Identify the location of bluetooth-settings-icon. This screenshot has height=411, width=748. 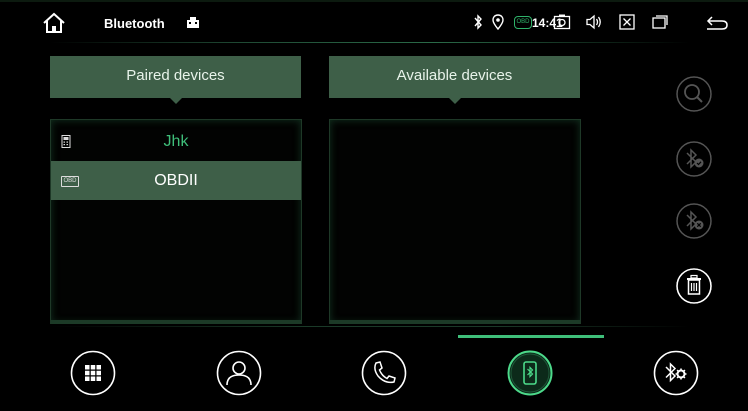
(676, 372).